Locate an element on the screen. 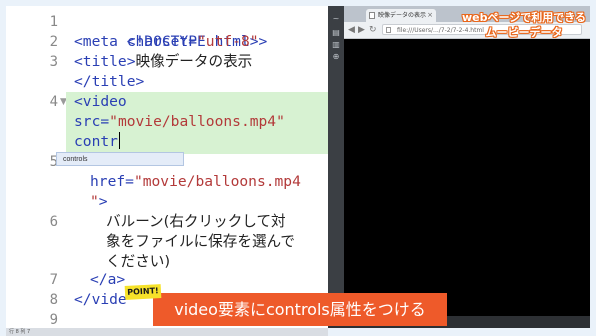 This screenshot has width=596, height=336. line-number: 7 is located at coordinates (53, 280).